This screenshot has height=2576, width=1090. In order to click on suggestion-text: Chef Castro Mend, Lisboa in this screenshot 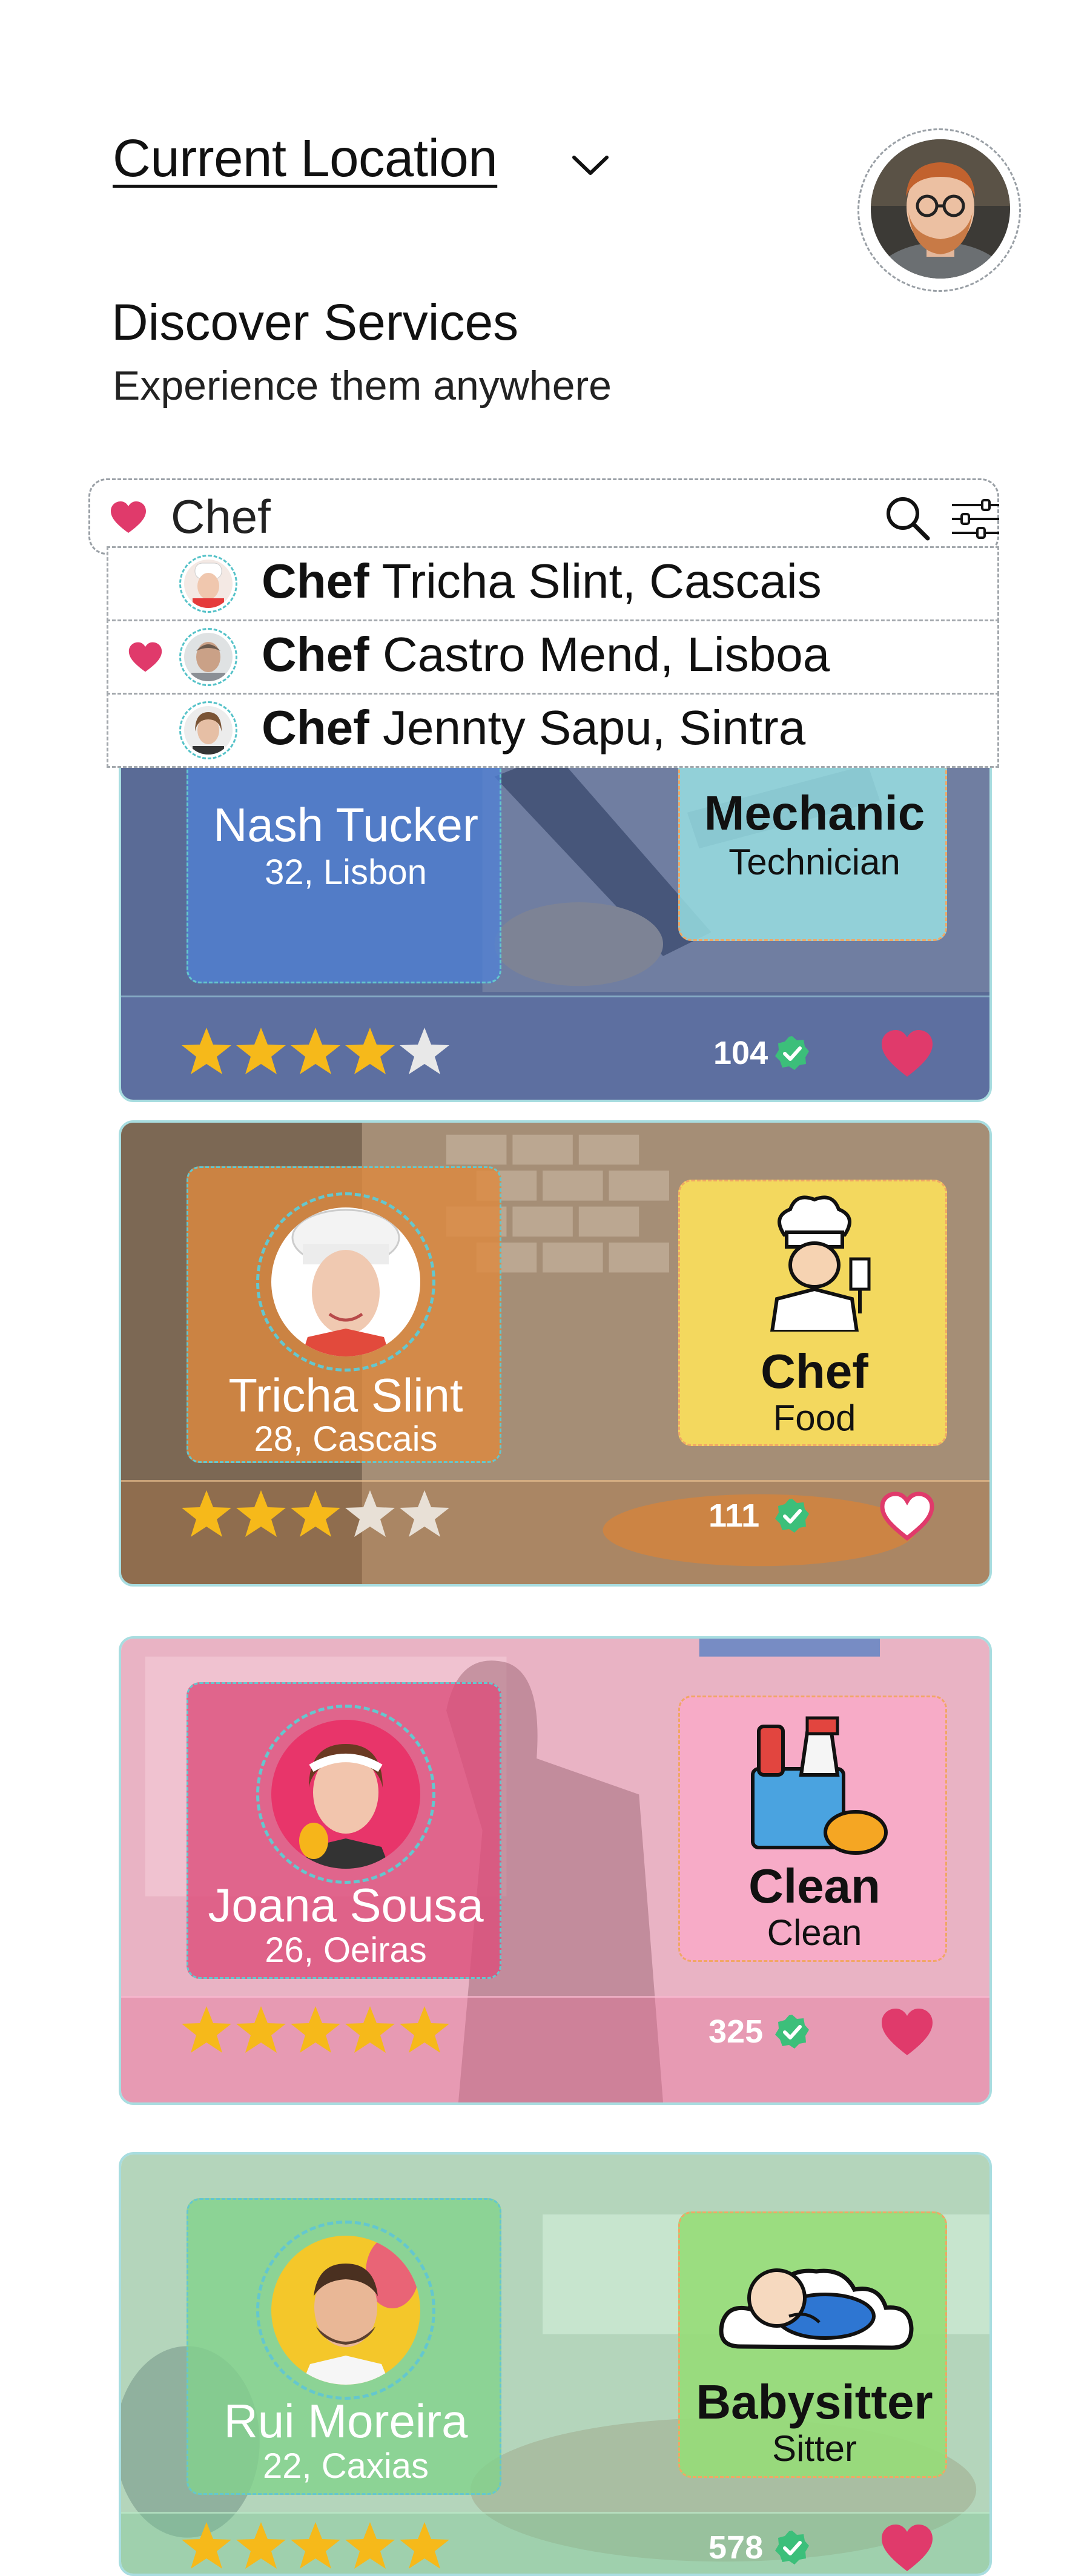, I will do `click(546, 654)`.